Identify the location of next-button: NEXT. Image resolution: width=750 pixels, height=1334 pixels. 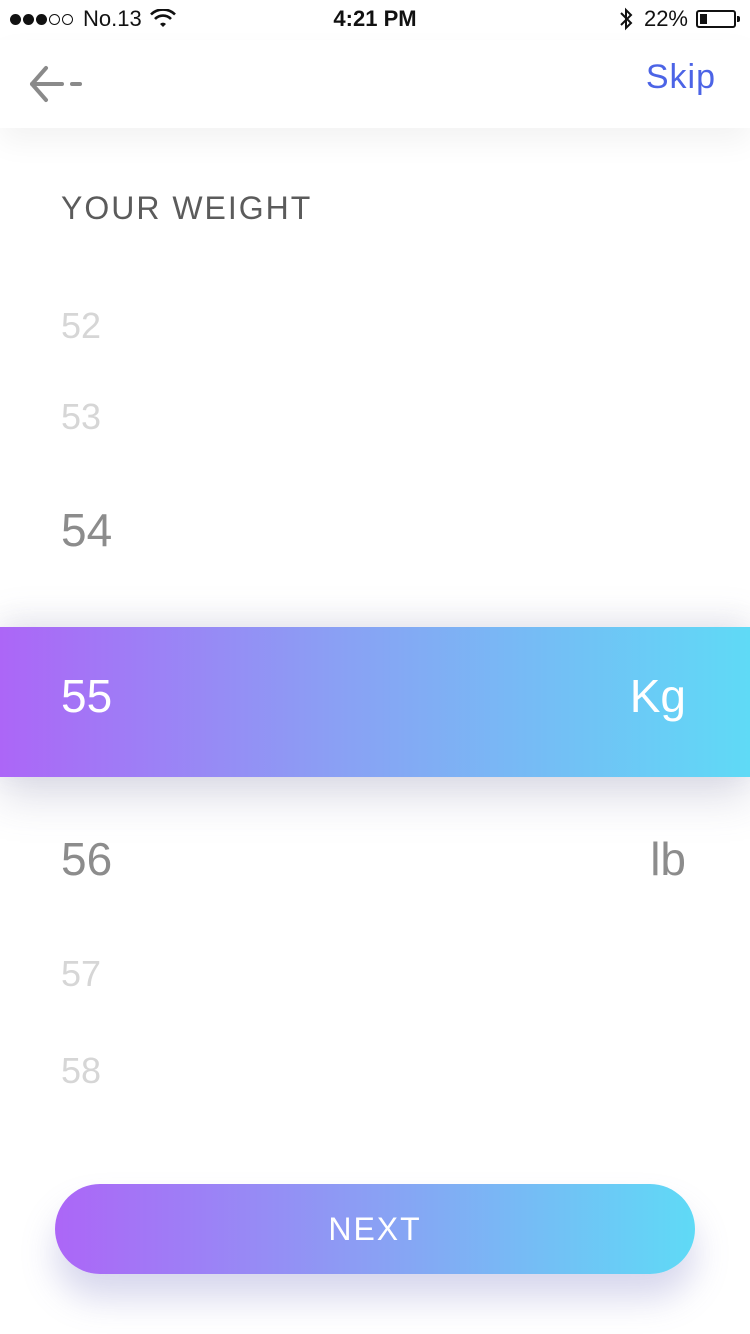
(375, 1229).